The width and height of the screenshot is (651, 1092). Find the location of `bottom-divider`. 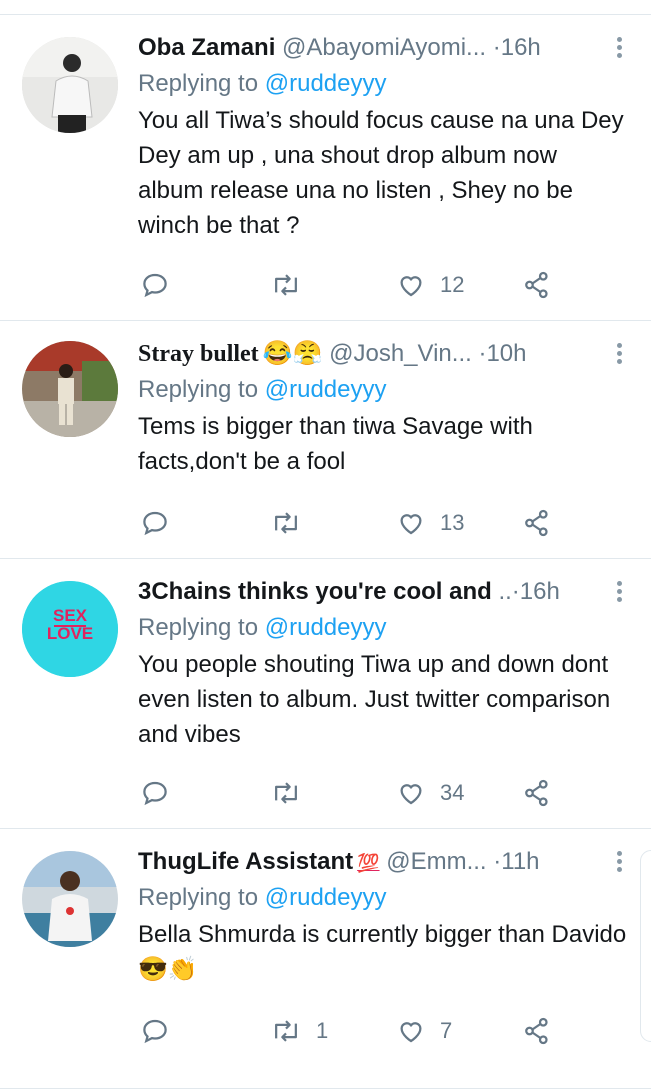

bottom-divider is located at coordinates (325, 1088).